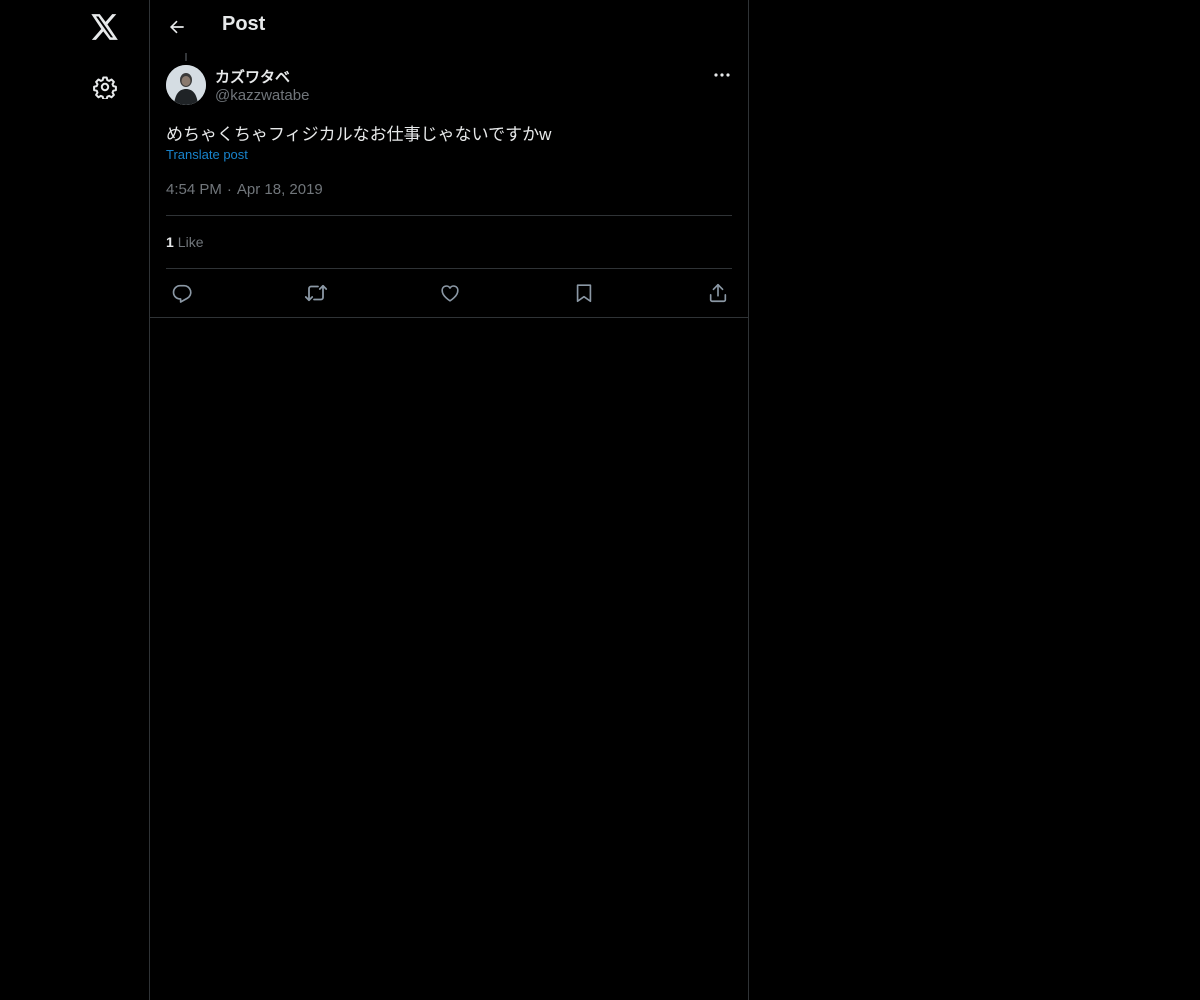 The height and width of the screenshot is (1000, 1200). I want to click on reply-icon, so click(182, 293).